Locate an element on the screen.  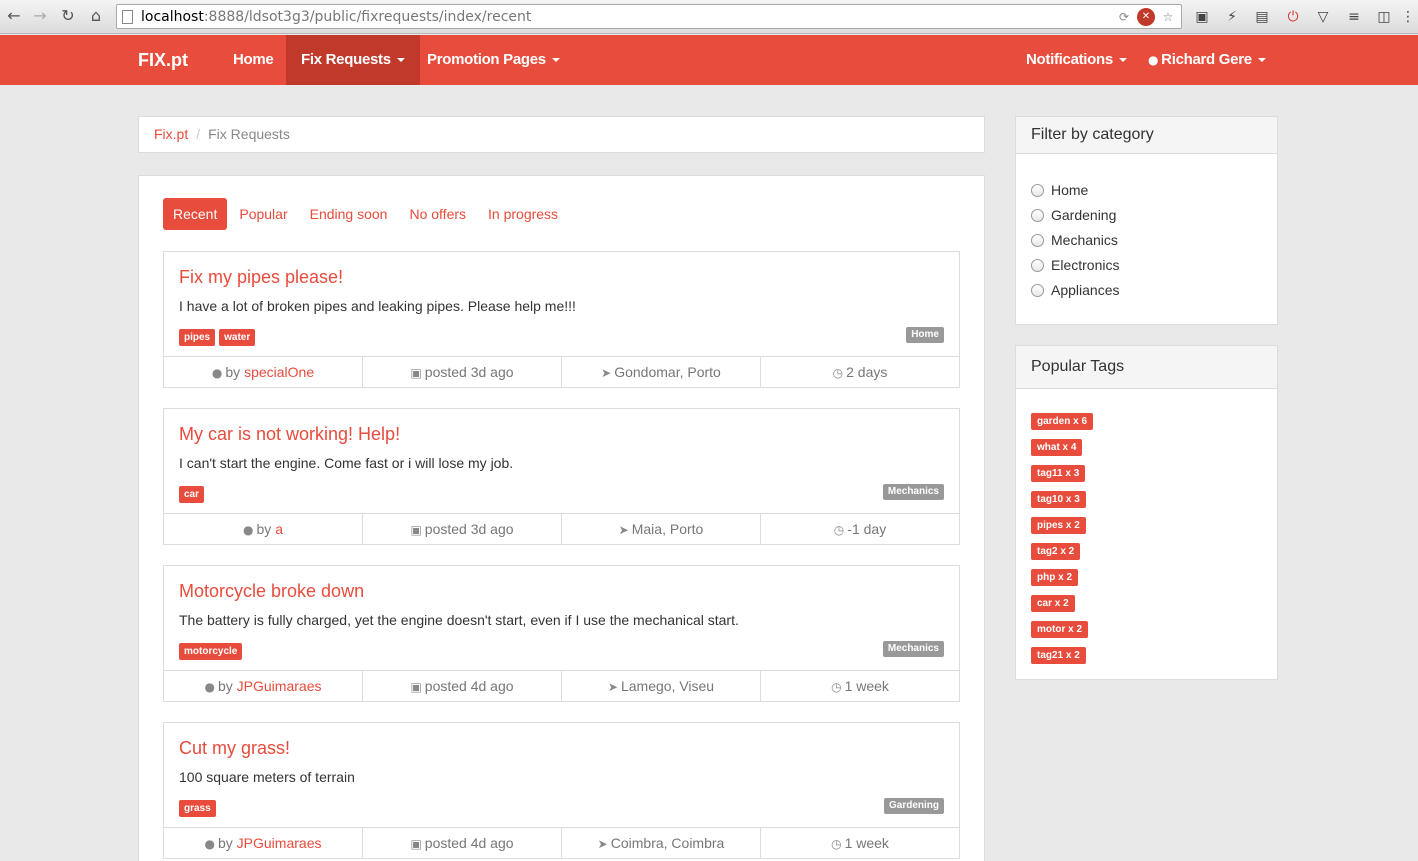
nav-fix-requests: Fix Requests is located at coordinates (353, 60).